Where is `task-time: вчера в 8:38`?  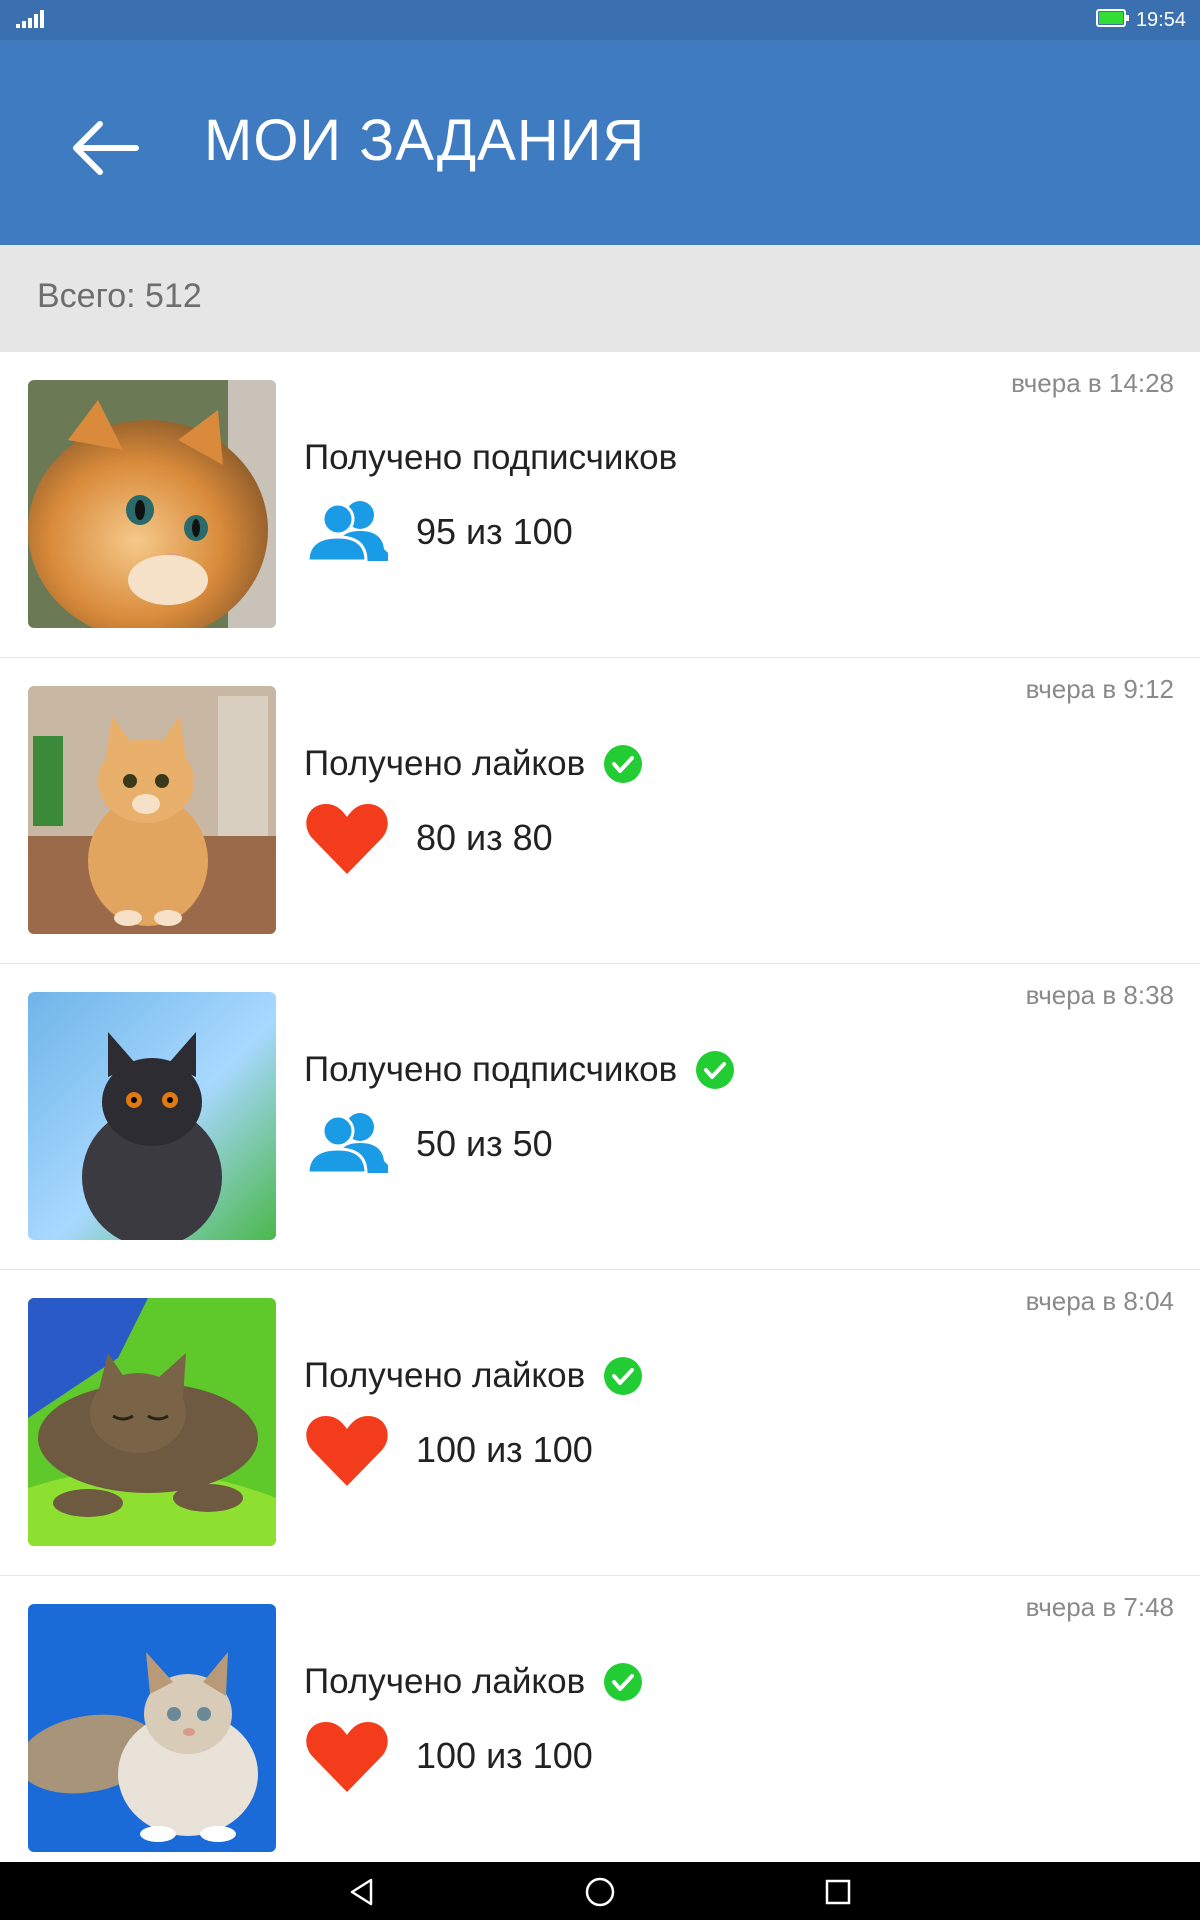 task-time: вчера в 8:38 is located at coordinates (1099, 995).